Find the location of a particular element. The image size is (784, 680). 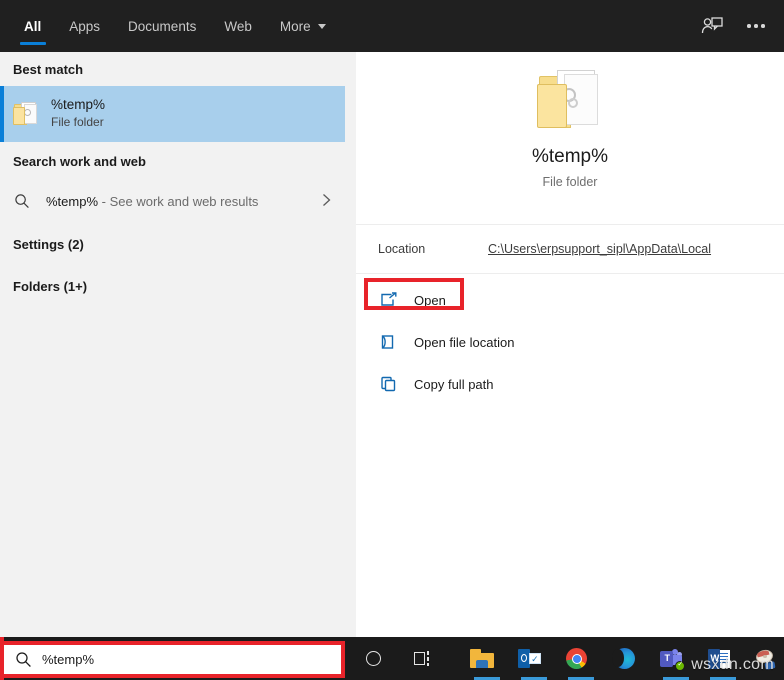

selection-indicator is located at coordinates (2, 114).